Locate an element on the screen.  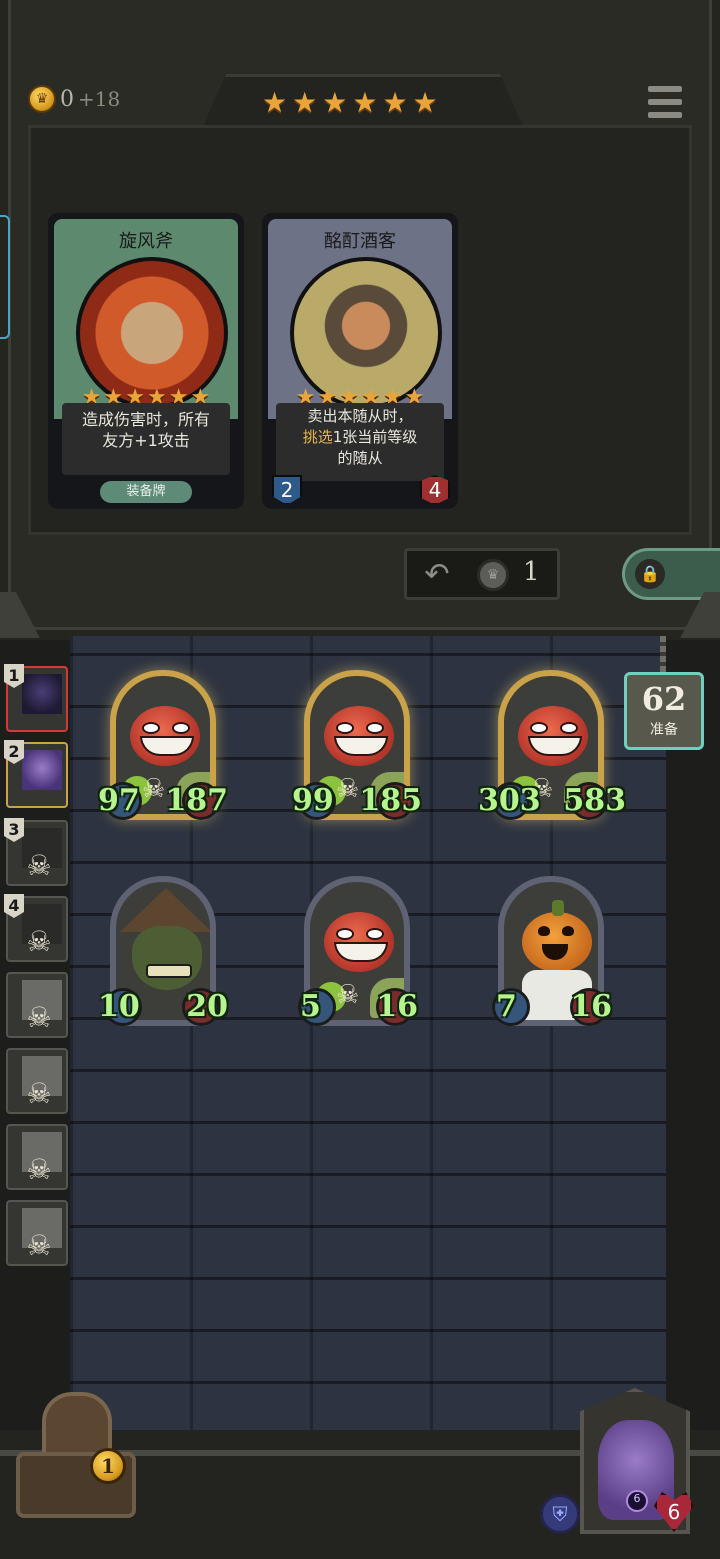
tavern-tier-stars: ★ ★ ★ ★ ★ ★ is located at coordinates (362, 103).